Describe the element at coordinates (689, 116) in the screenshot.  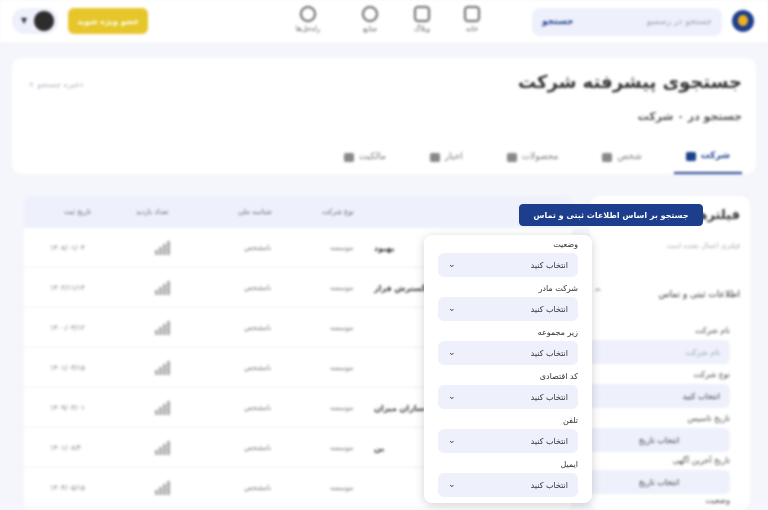
I see `results-count: جستجو در ۰ شرکت` at that location.